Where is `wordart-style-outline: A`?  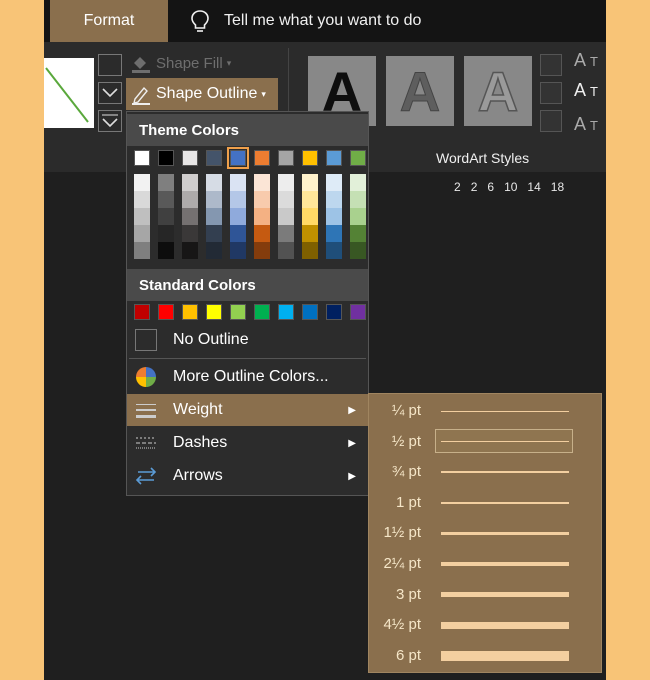
wordart-style-outline: A is located at coordinates (498, 91).